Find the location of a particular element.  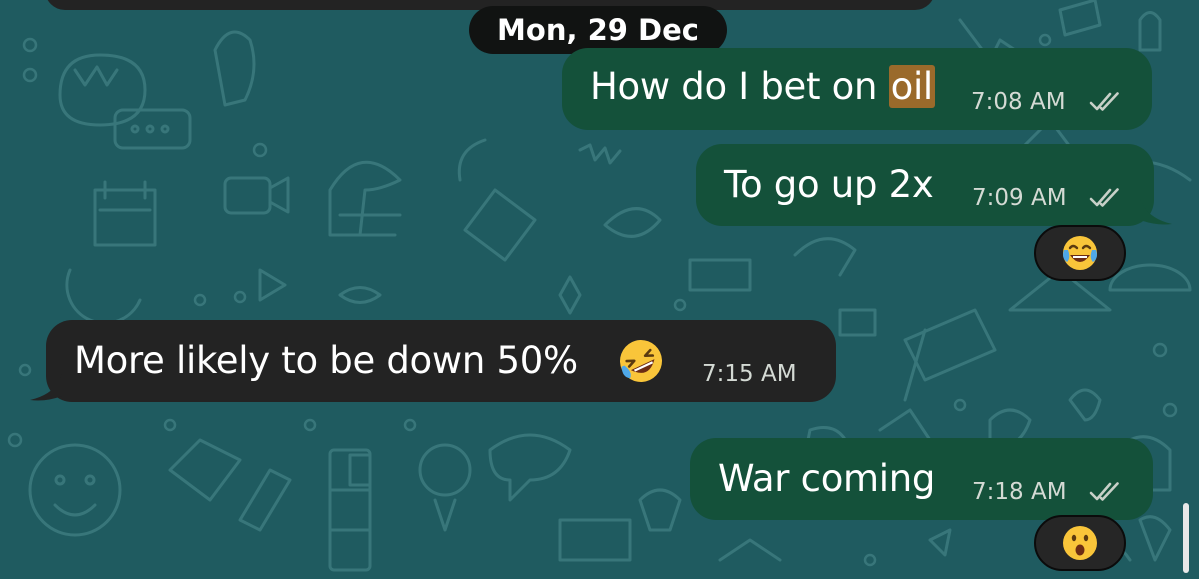

message-text: How do I bet on oil is located at coordinates (762, 87).